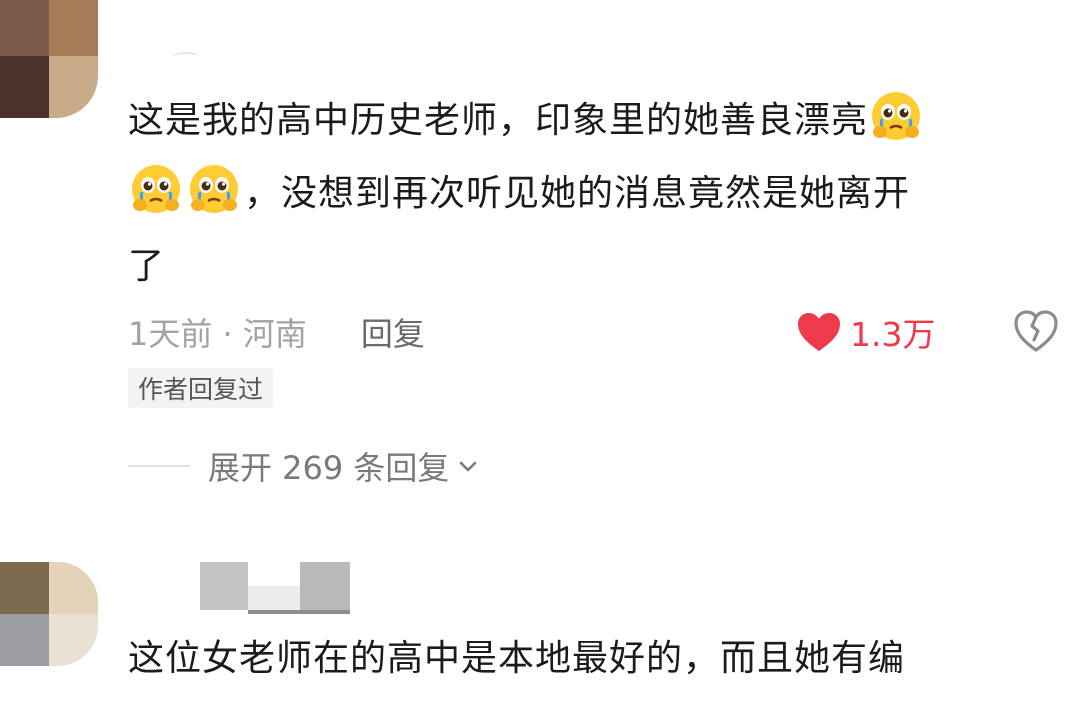 This screenshot has width=1080, height=711. I want to click on divider, so click(159, 466).